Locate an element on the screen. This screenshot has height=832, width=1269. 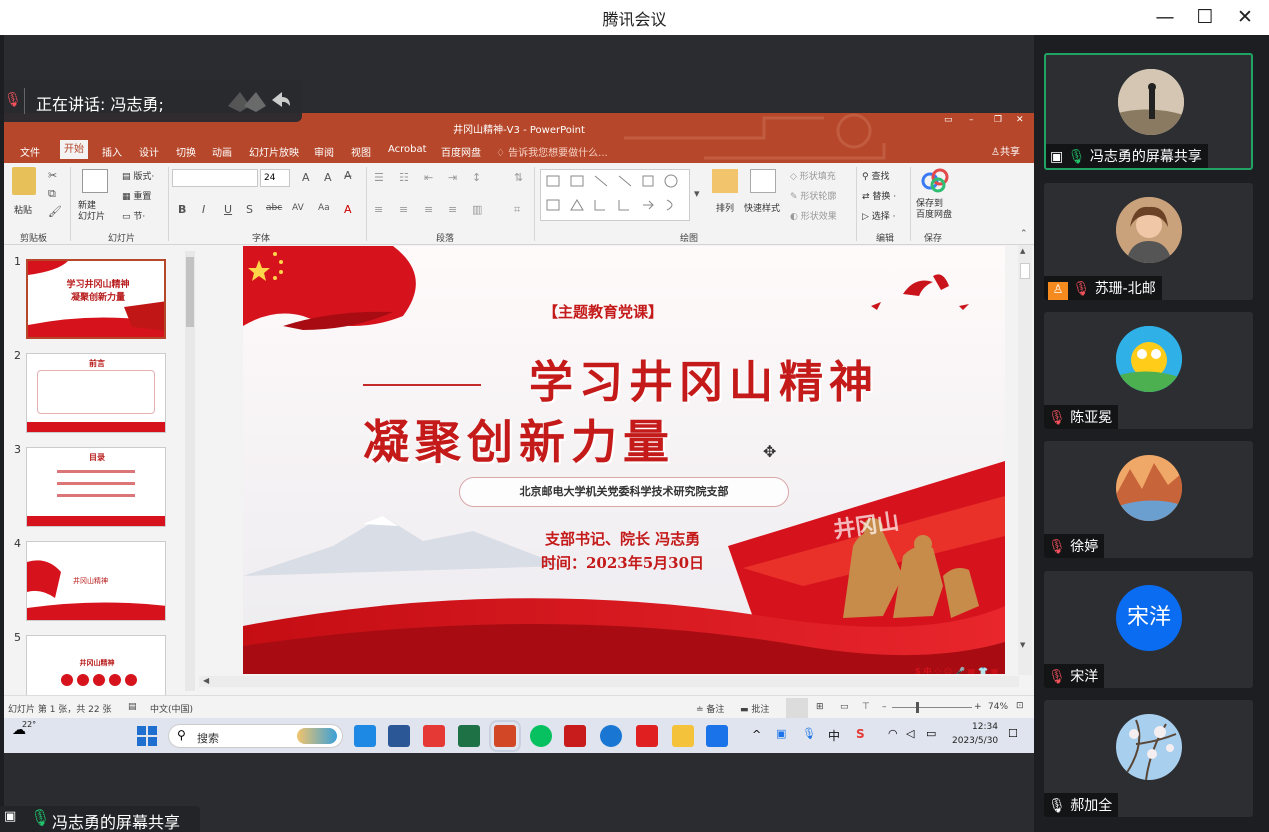
shape-effects-button: ◐ 形状效果 is located at coordinates (813, 215).